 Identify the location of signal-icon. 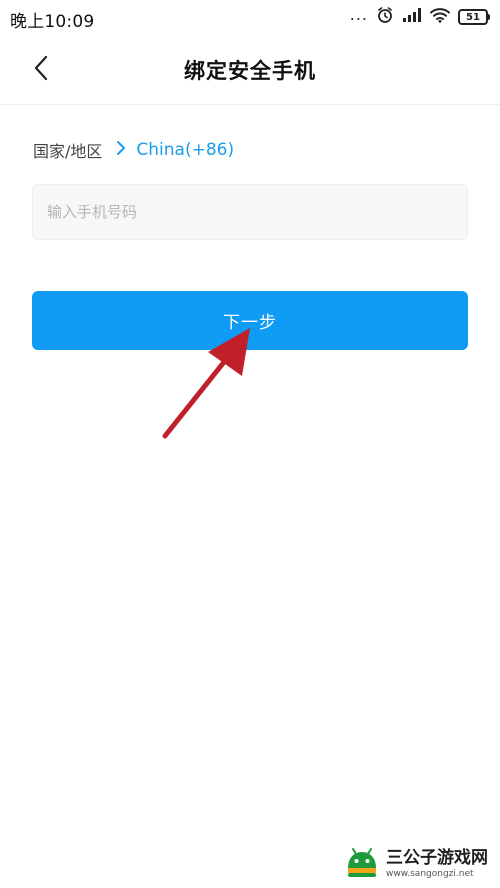
(412, 17).